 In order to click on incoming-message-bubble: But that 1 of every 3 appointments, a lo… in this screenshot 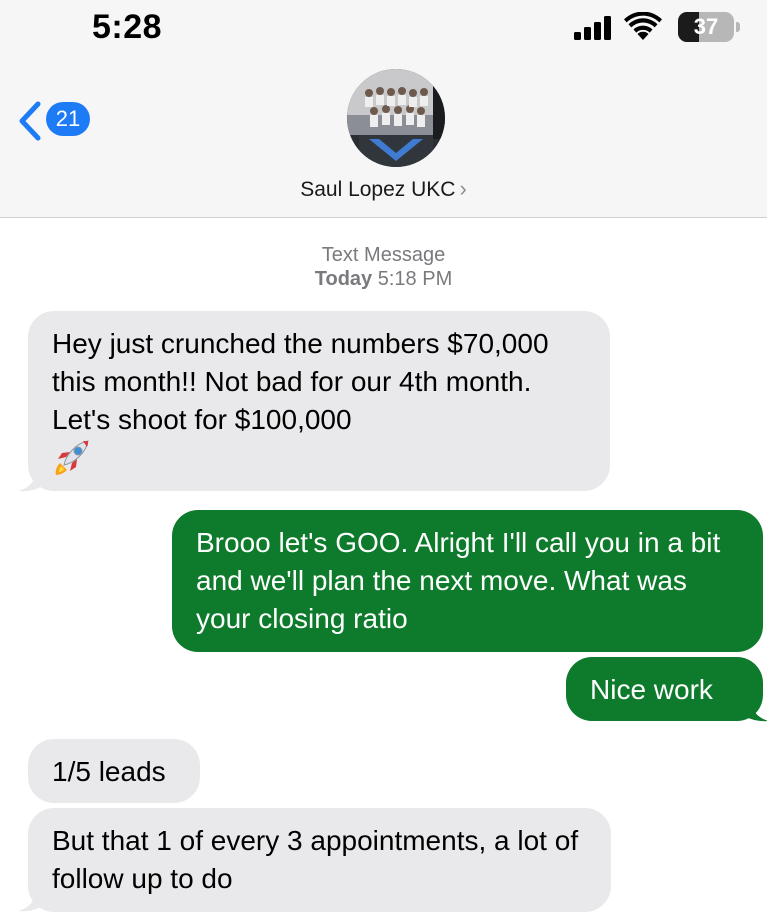, I will do `click(319, 860)`.